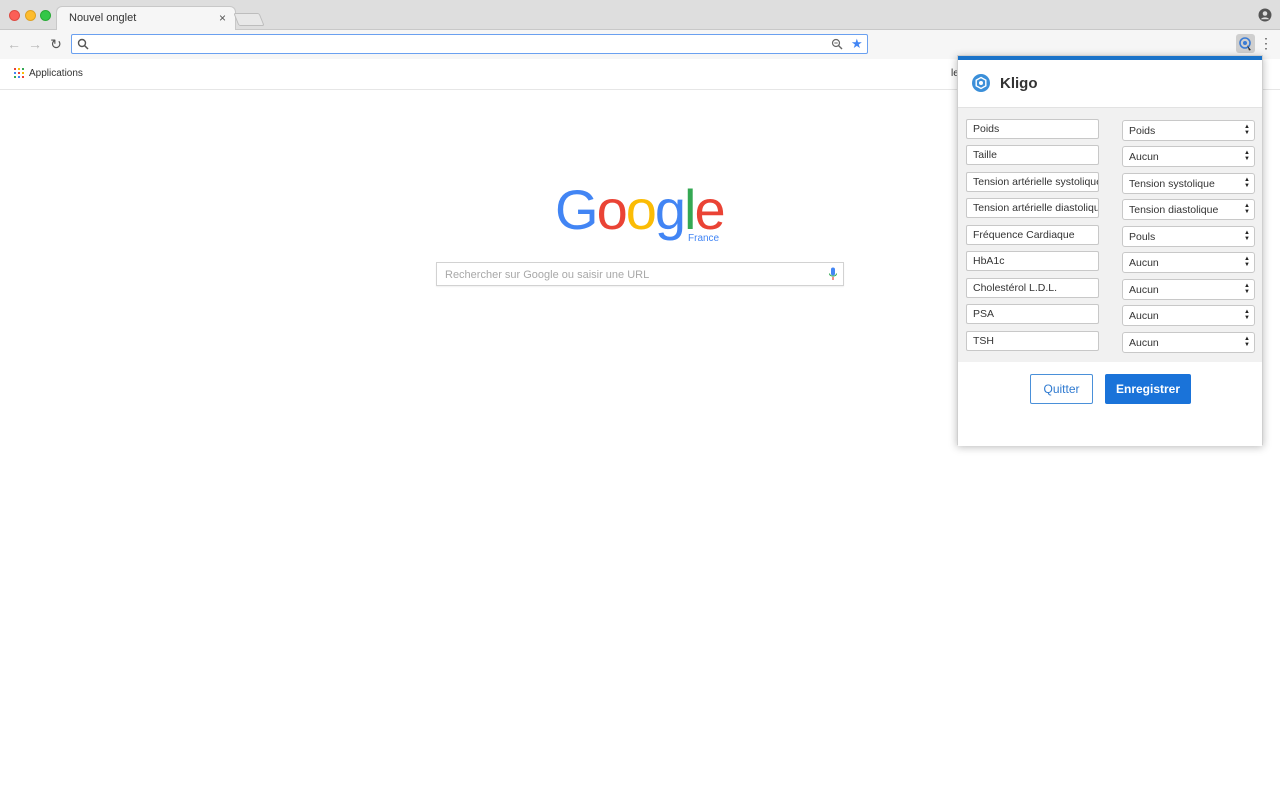  I want to click on tab-title: Nouvel onglet, so click(103, 18).